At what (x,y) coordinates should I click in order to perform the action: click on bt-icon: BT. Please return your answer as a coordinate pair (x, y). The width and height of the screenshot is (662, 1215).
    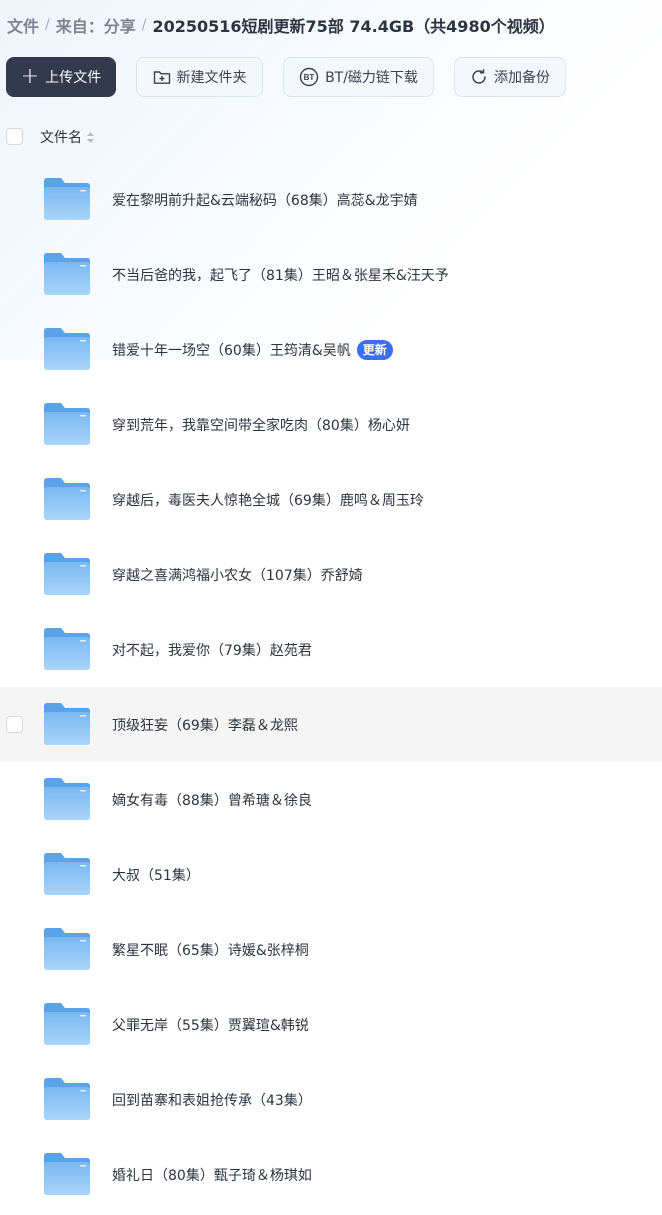
    Looking at the image, I should click on (309, 77).